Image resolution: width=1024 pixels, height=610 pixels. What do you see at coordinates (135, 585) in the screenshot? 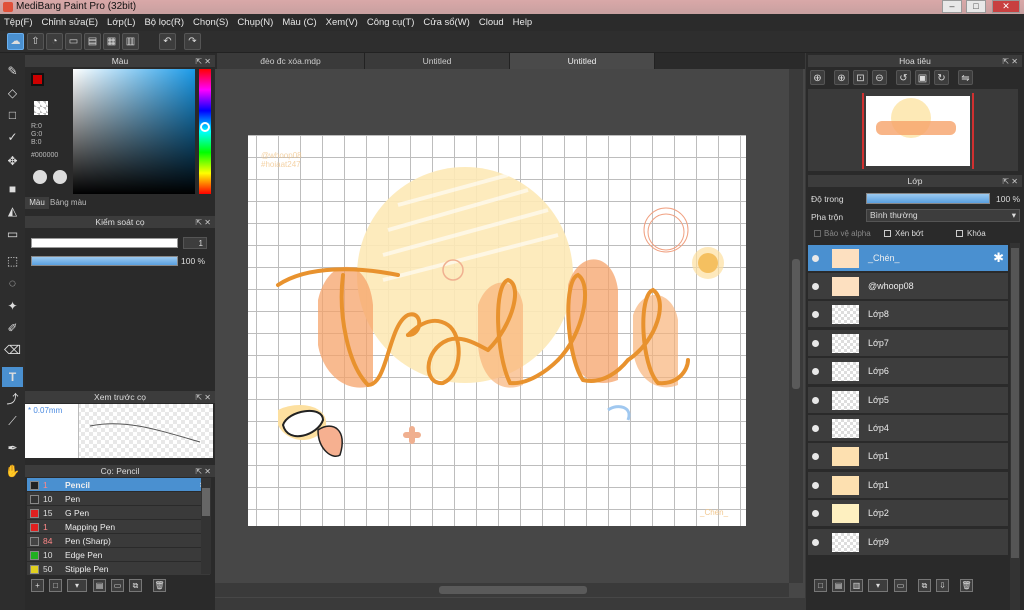
I see `duplicate-icon: ⧉` at bounding box center [135, 585].